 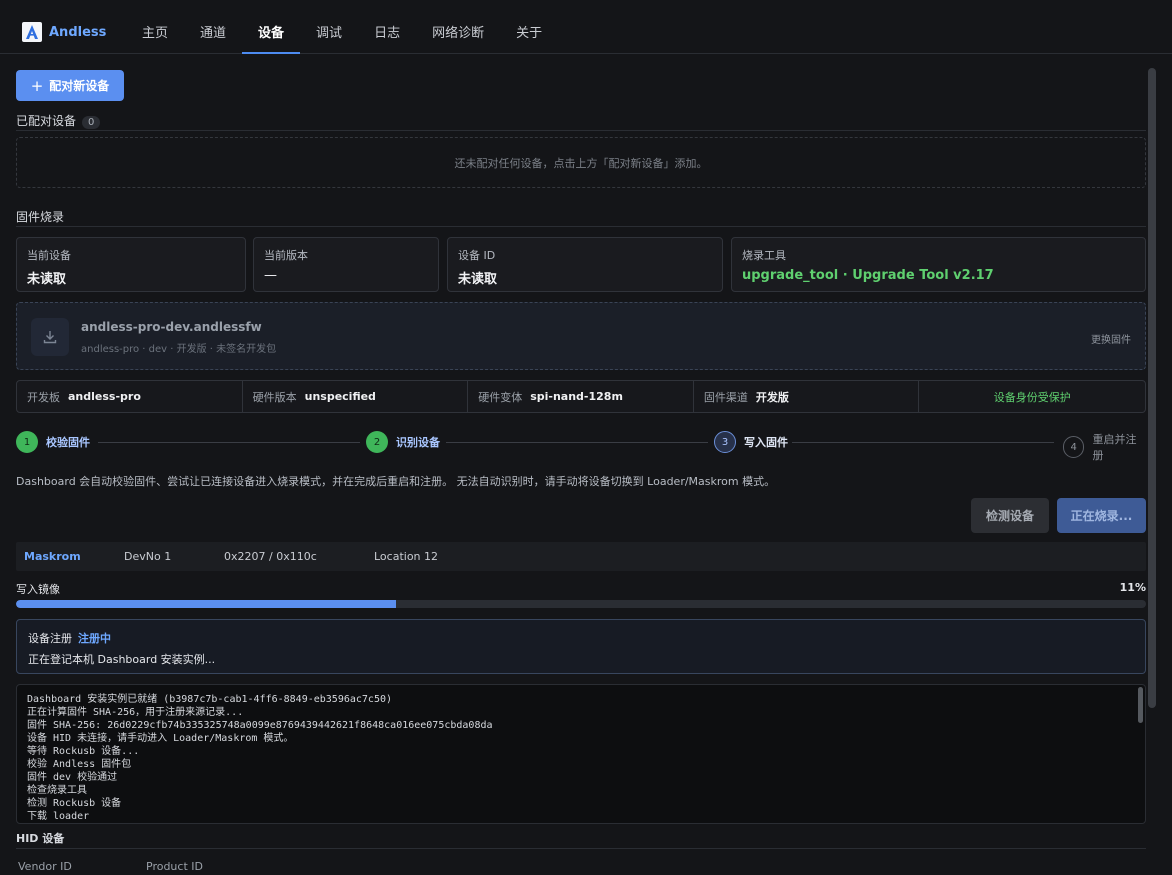 I want to click on flash-stepper: 1 校验固件 2 识别设备 3 写入固件 4 重启并注册, so click(x=581, y=446).